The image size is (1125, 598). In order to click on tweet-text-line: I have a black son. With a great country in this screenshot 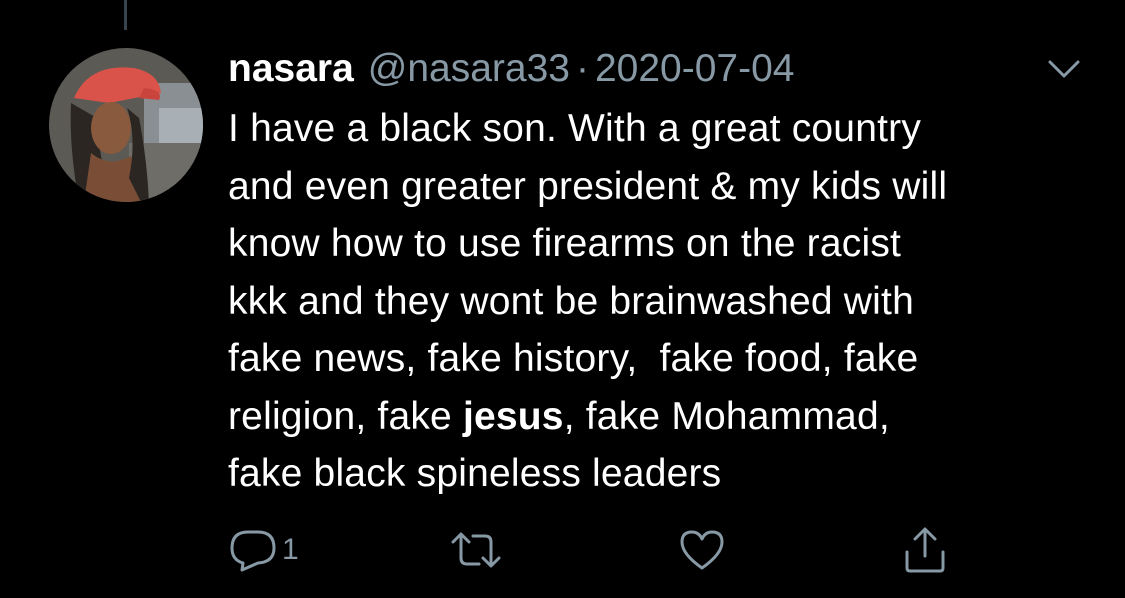, I will do `click(575, 128)`.